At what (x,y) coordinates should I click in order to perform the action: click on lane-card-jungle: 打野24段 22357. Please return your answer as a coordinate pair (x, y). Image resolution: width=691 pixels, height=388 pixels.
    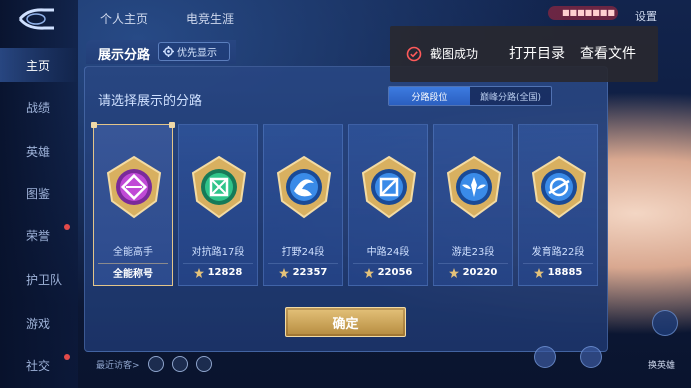
    Looking at the image, I should click on (303, 205).